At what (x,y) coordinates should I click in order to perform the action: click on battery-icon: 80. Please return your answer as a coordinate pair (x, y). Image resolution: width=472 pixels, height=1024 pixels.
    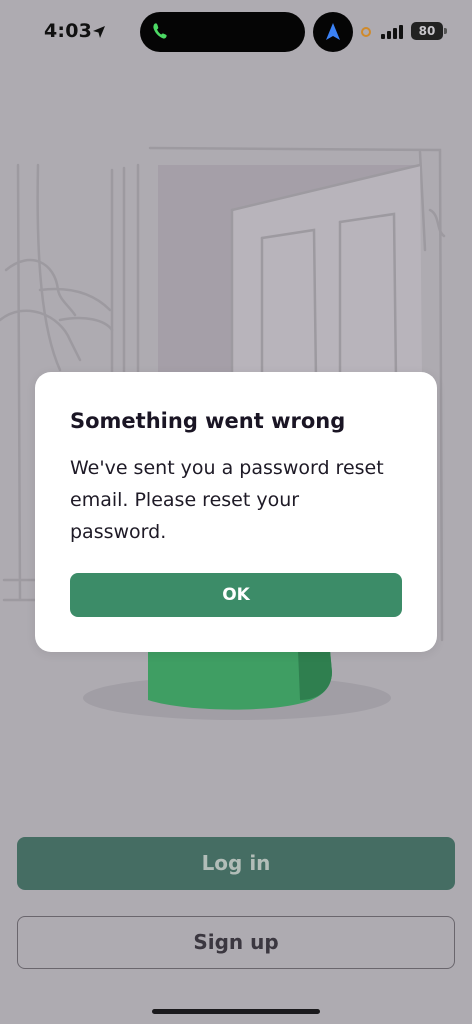
    Looking at the image, I should click on (427, 31).